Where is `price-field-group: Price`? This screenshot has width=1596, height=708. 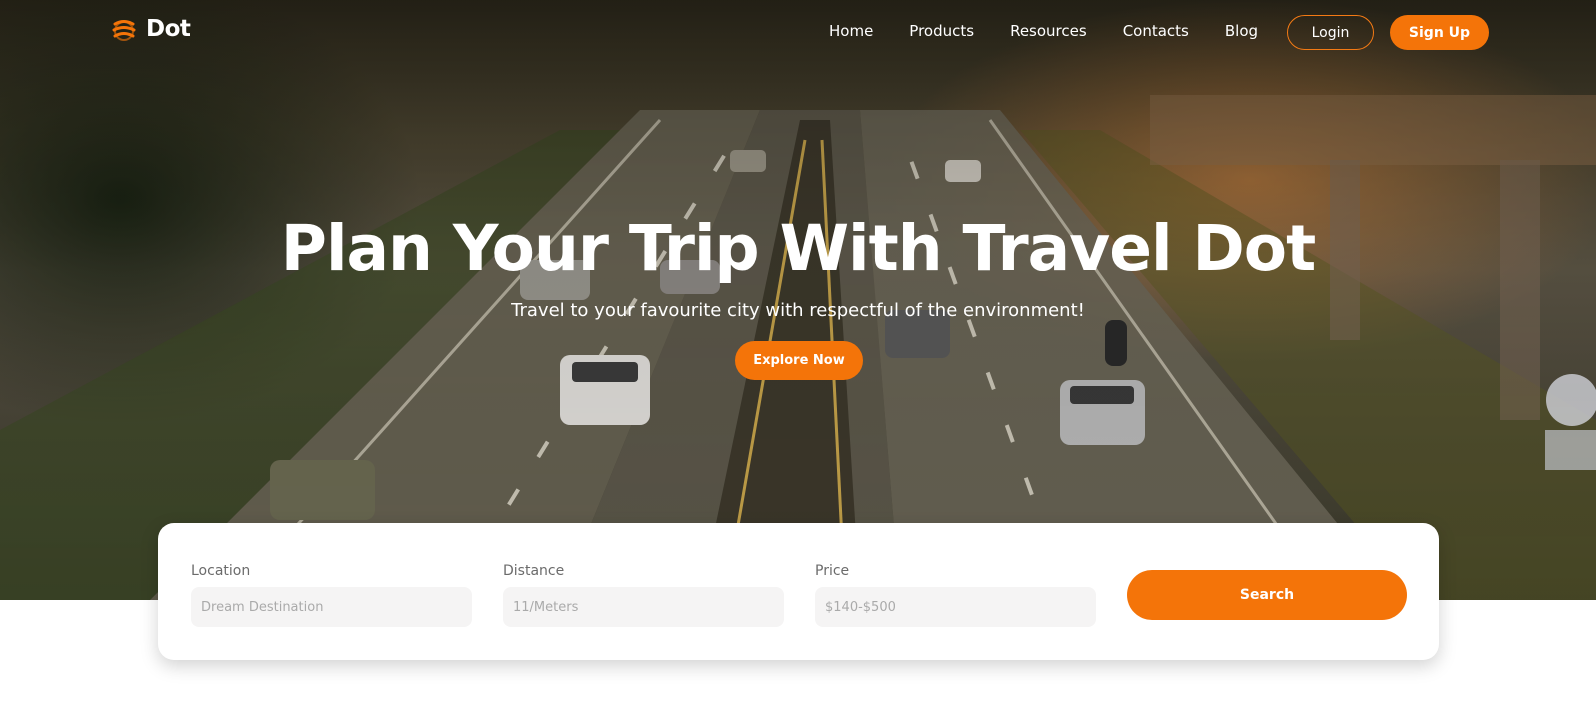 price-field-group: Price is located at coordinates (955, 595).